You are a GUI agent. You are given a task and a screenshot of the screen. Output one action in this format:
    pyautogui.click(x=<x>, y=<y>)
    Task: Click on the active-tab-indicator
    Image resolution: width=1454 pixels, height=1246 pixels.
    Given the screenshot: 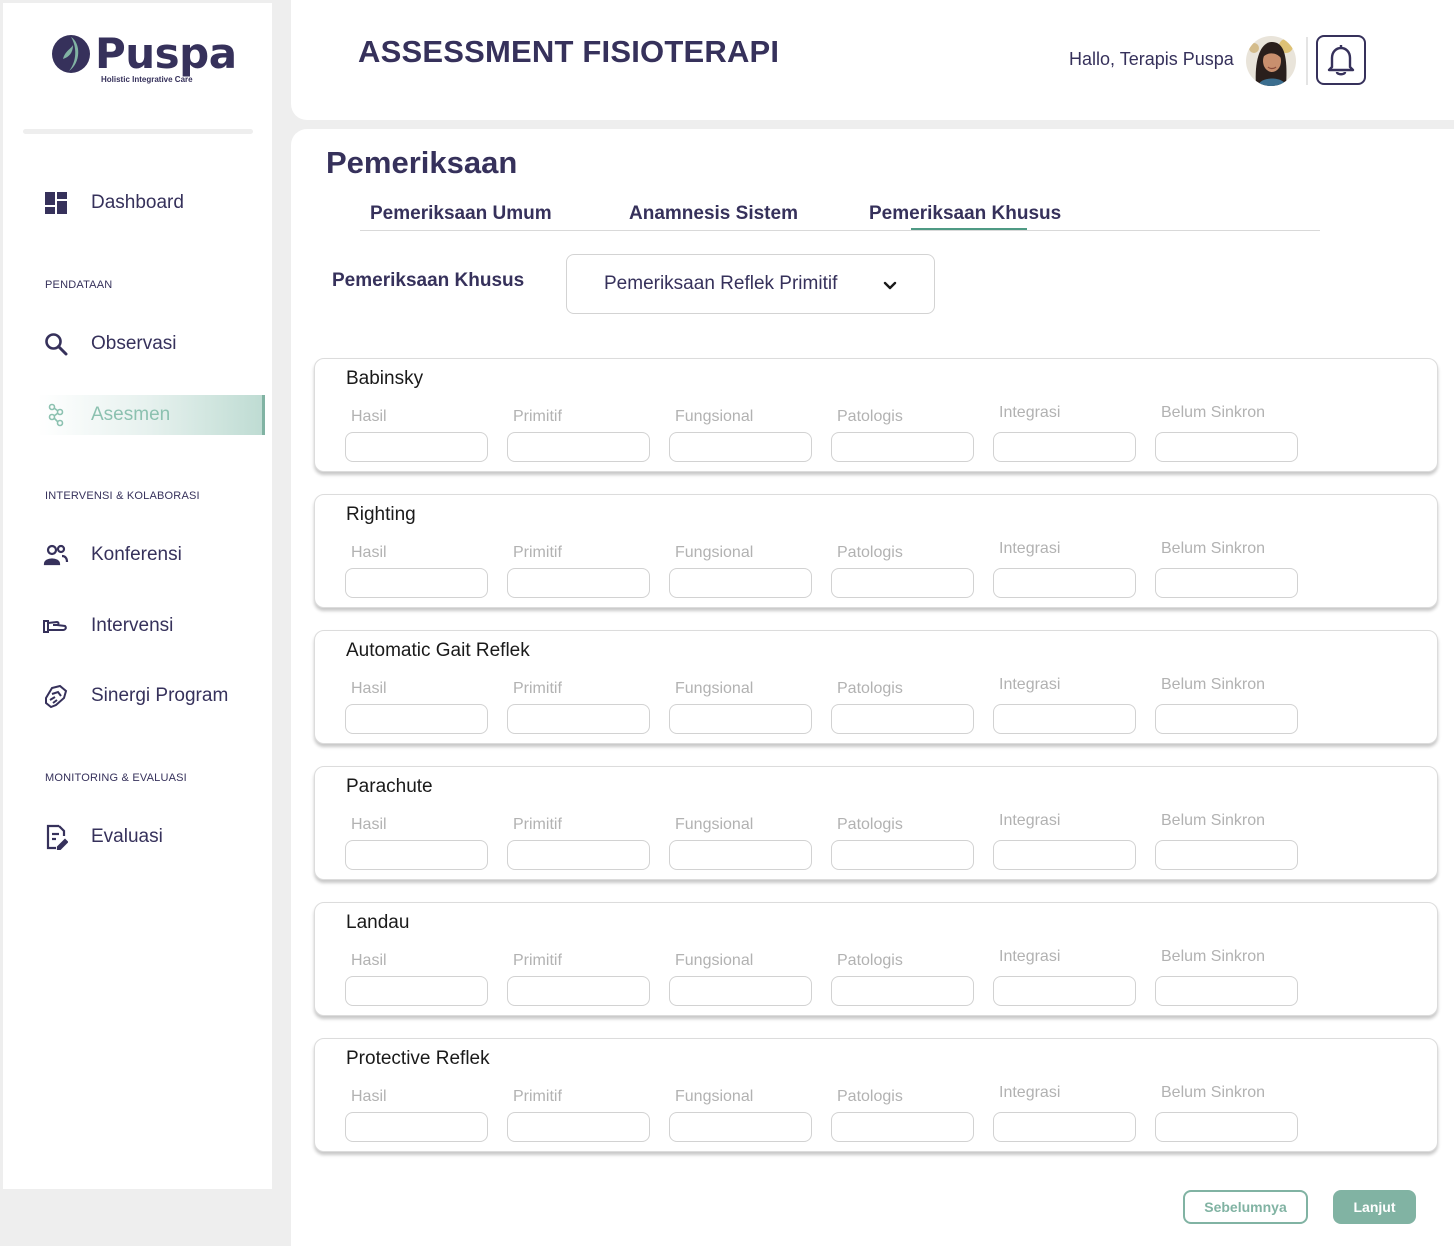 What is the action you would take?
    pyautogui.click(x=969, y=229)
    